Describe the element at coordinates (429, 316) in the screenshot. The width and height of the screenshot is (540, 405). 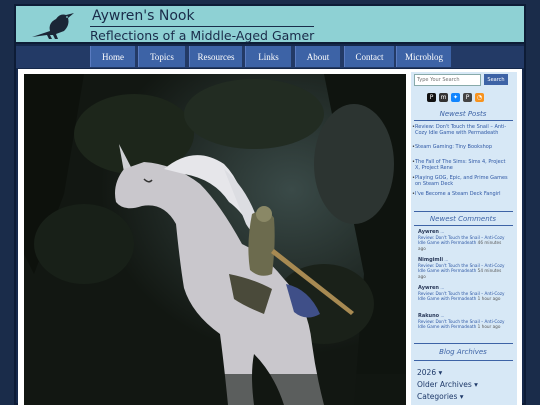
I see `comment-author: Rakuno` at that location.